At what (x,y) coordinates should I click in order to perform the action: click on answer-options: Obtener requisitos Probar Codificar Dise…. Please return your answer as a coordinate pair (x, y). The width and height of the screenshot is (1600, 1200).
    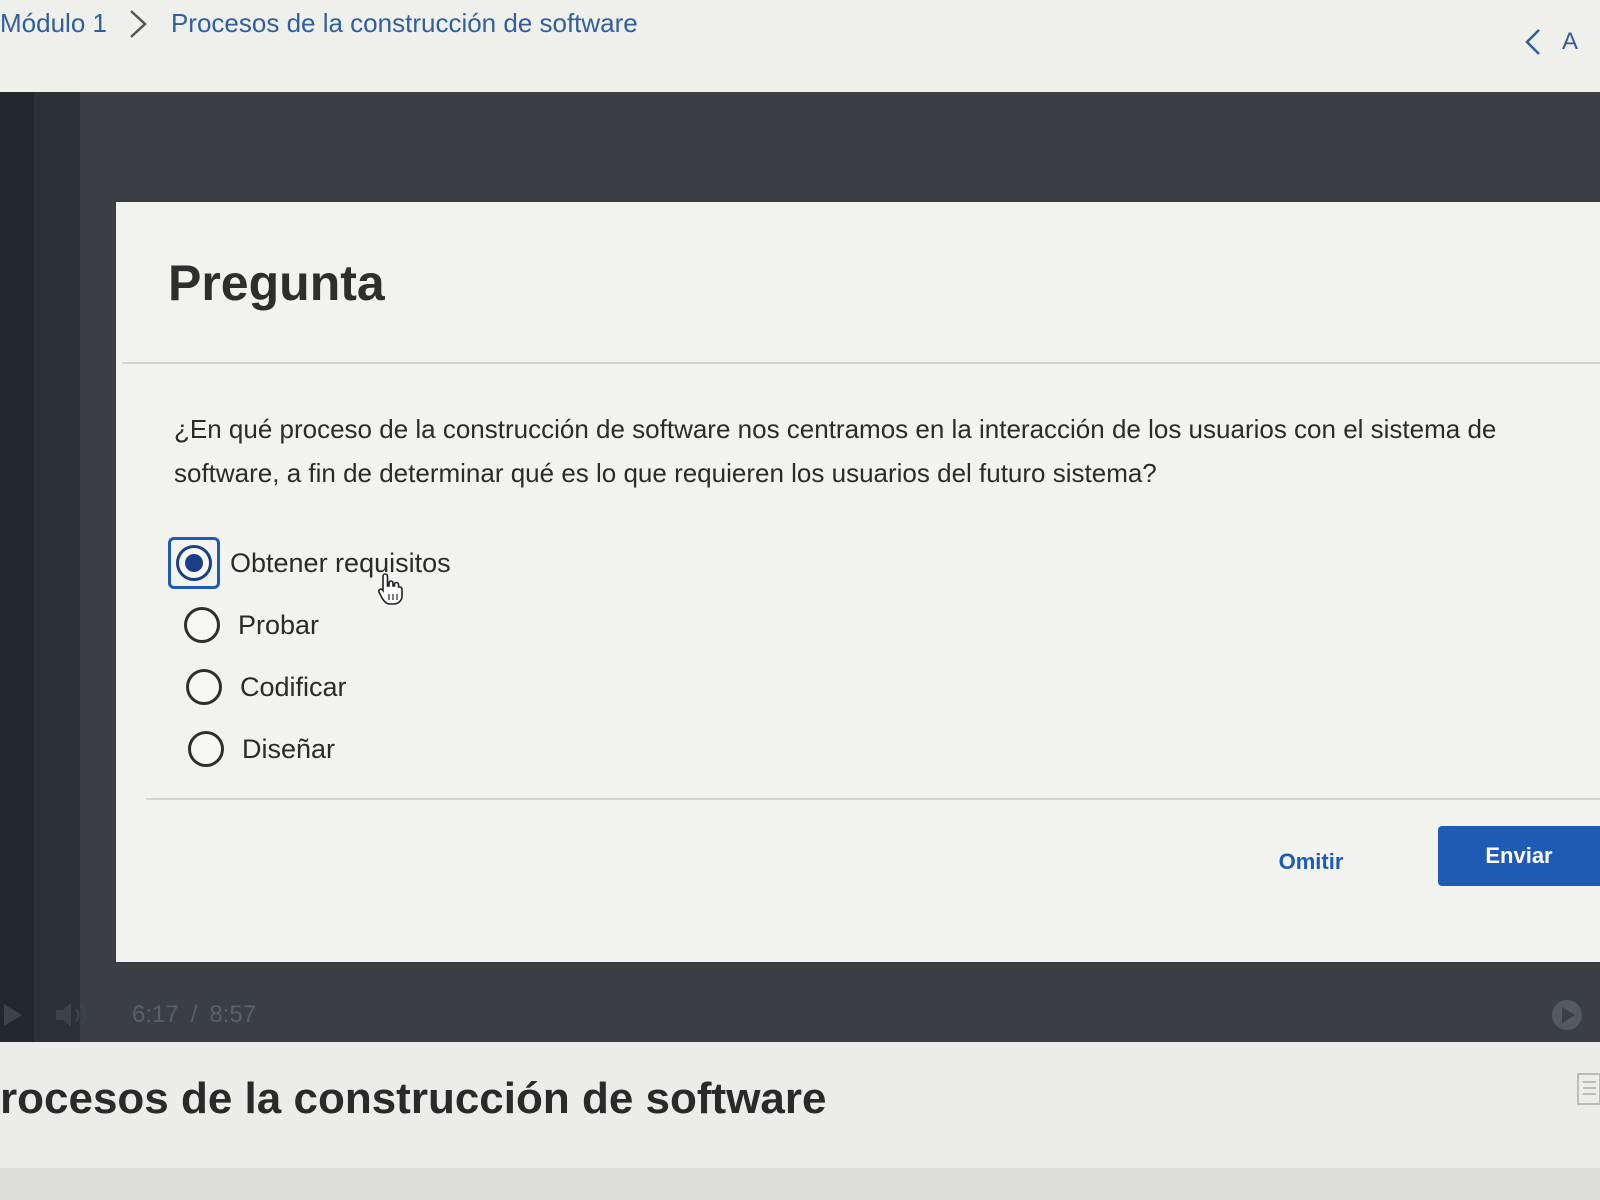
    Looking at the image, I should click on (309, 656).